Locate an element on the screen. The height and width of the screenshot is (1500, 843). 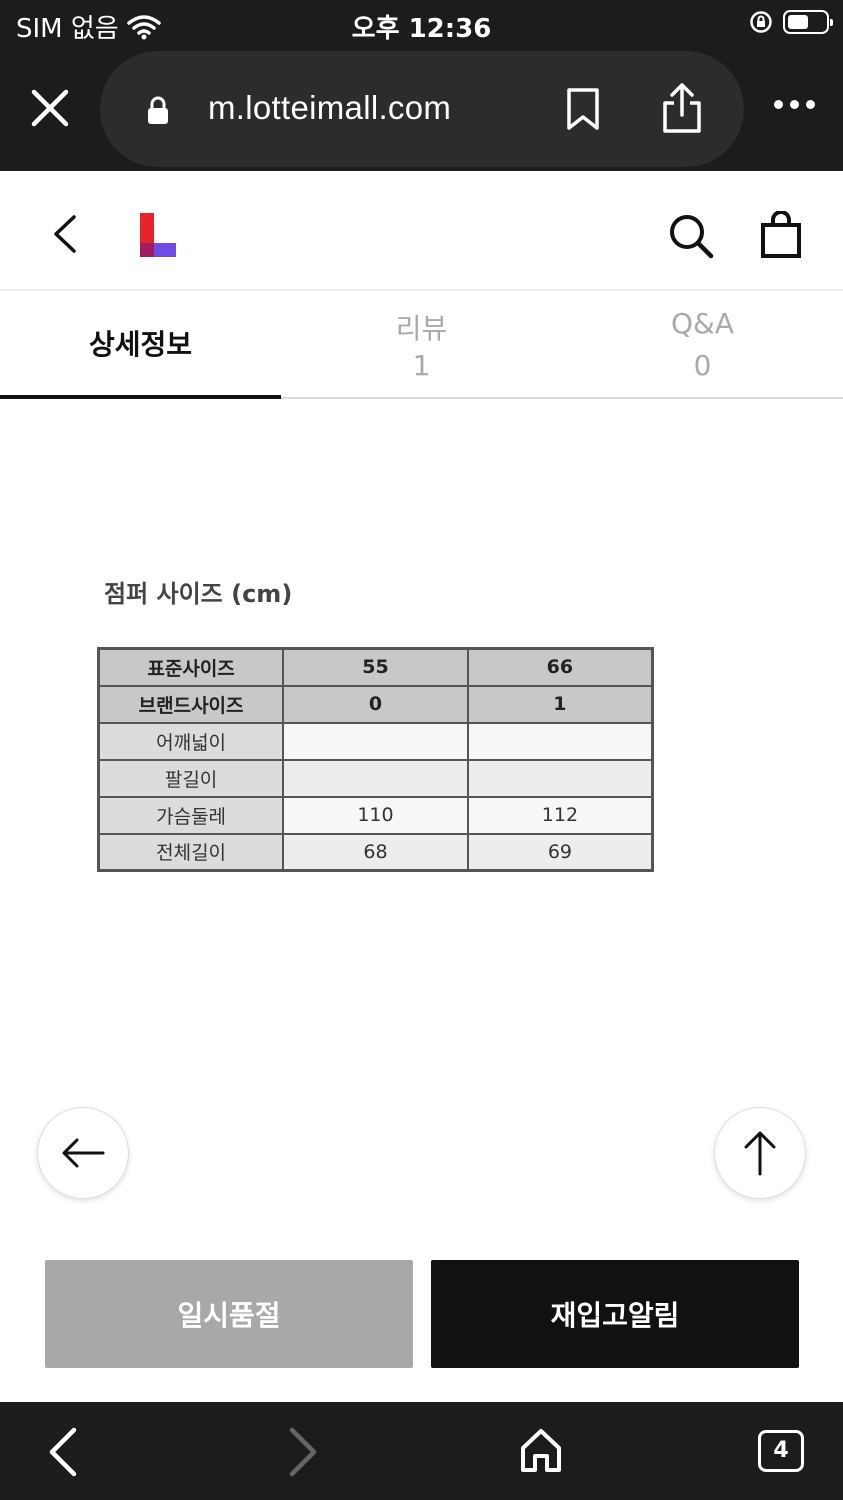
status-bar: SIM 없음 오후 12:36 is located at coordinates (421, 24).